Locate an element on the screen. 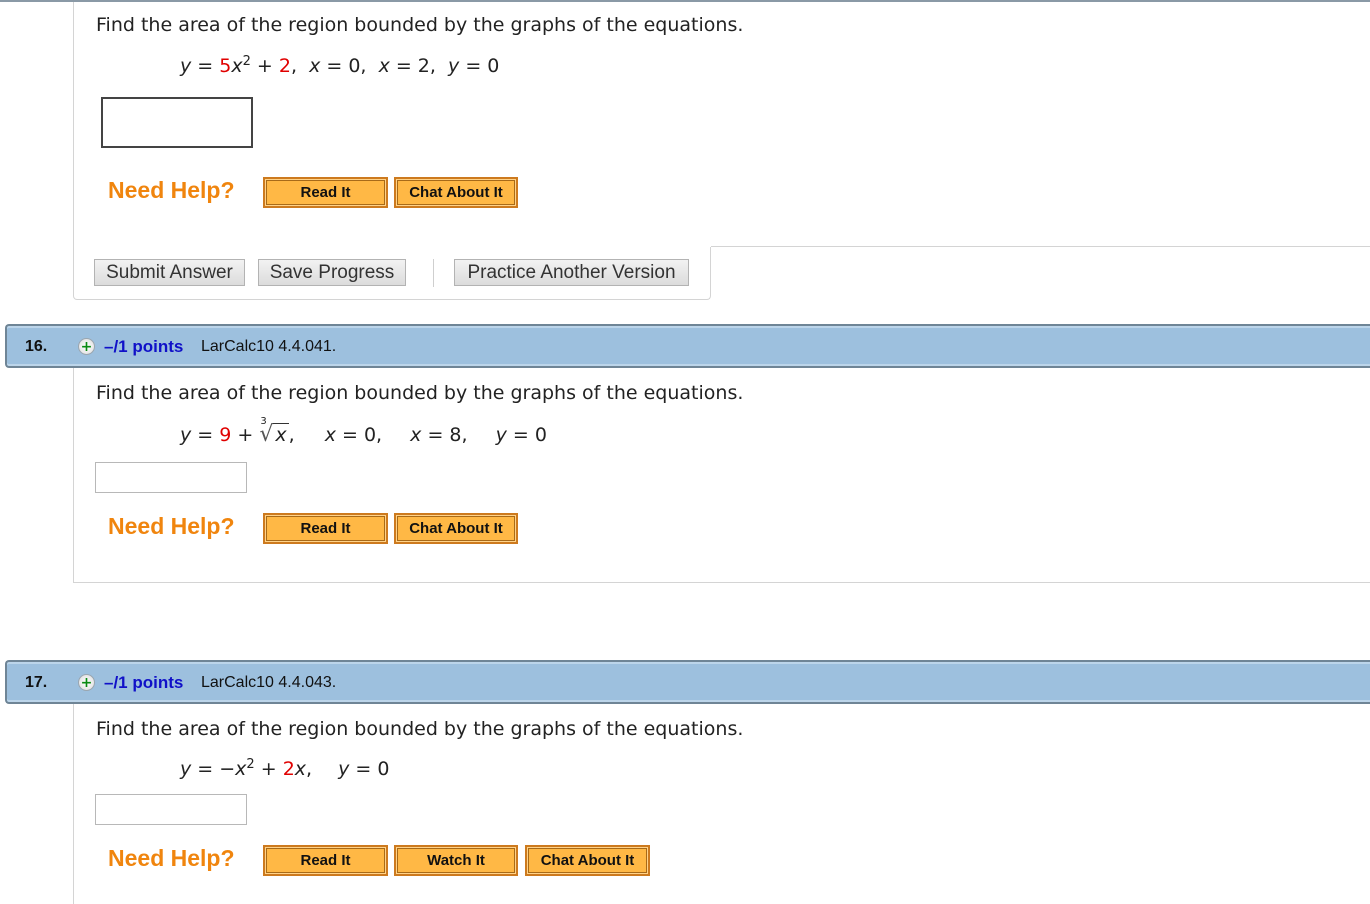 Image resolution: width=1370 pixels, height=904 pixels. question-15-bottom-border is located at coordinates (1040, 246).